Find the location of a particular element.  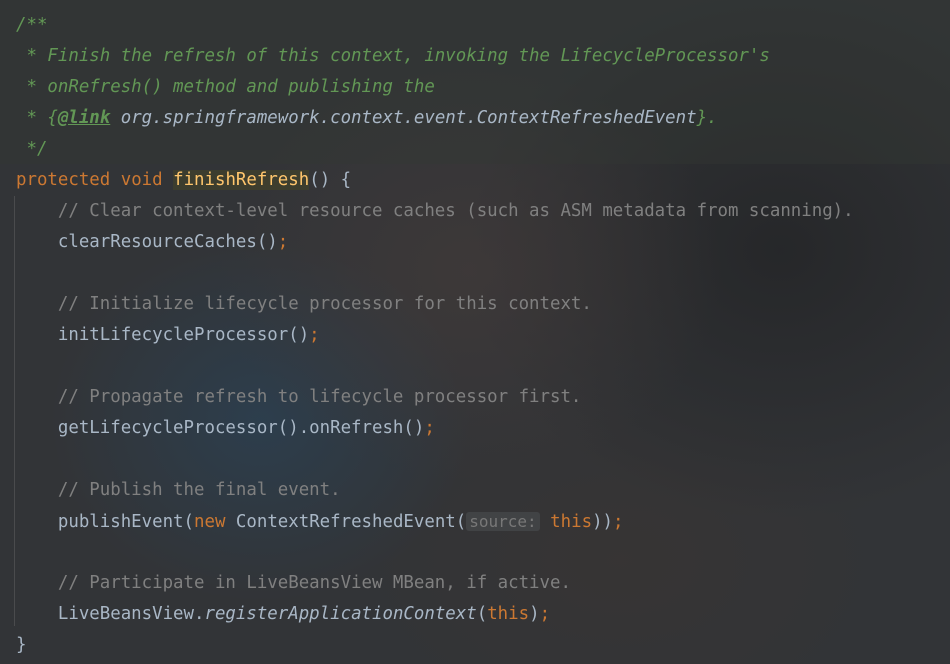

modifier-keyword: protected is located at coordinates (63, 180).